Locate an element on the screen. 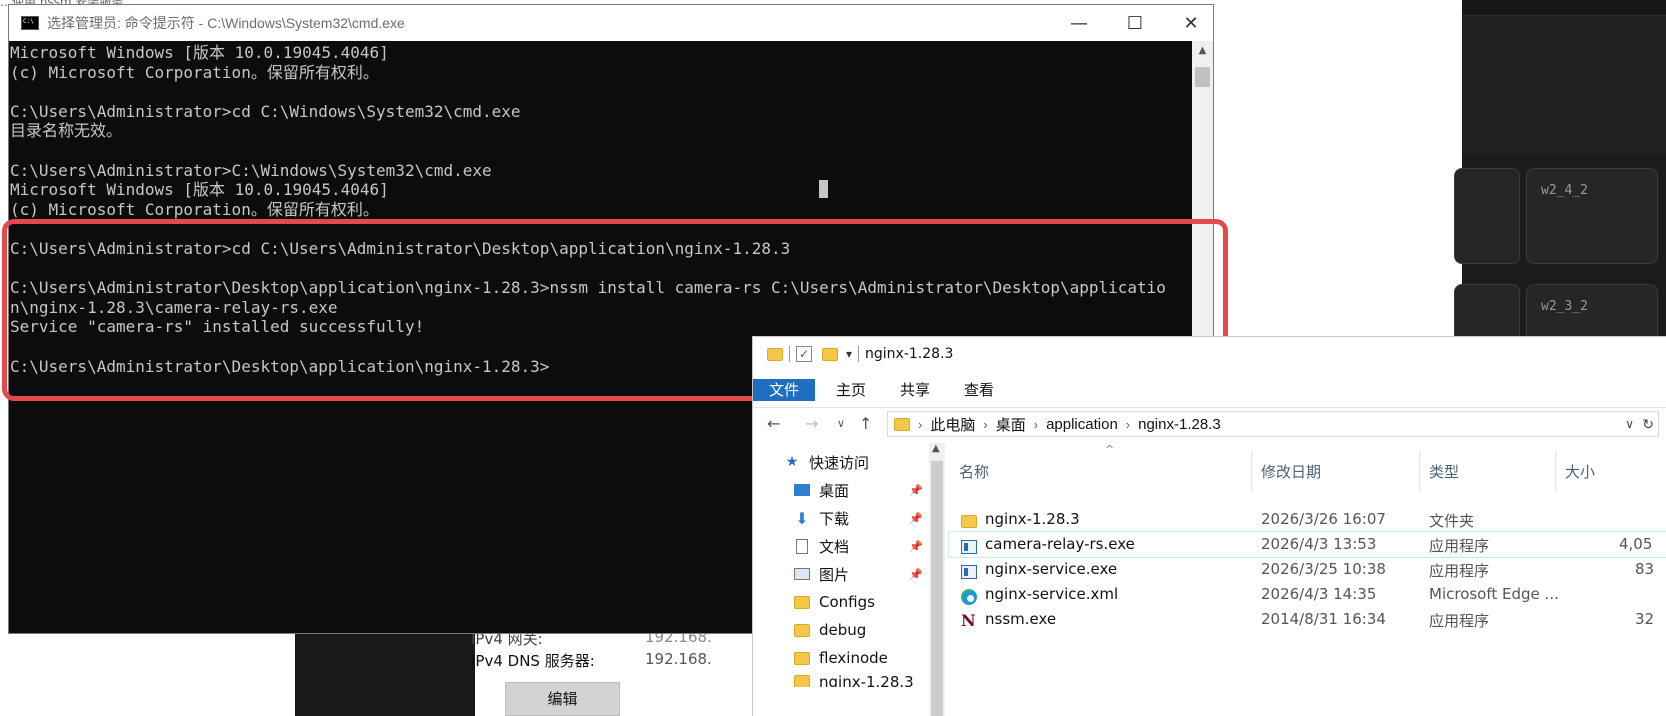 Image resolution: width=1666 pixels, height=716 pixels. new-folder-icon is located at coordinates (830, 354).